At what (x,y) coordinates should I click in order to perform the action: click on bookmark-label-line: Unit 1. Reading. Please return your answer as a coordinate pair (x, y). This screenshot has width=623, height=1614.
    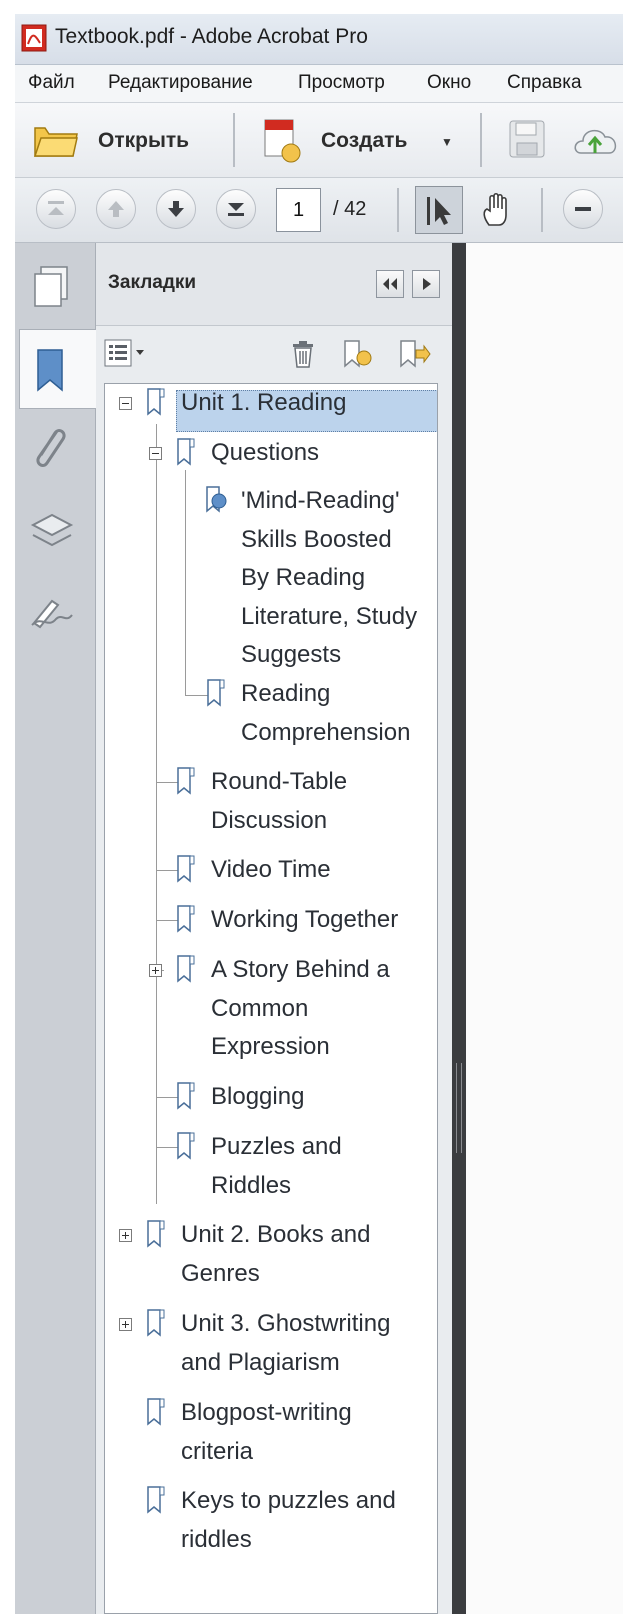
    Looking at the image, I should click on (264, 402).